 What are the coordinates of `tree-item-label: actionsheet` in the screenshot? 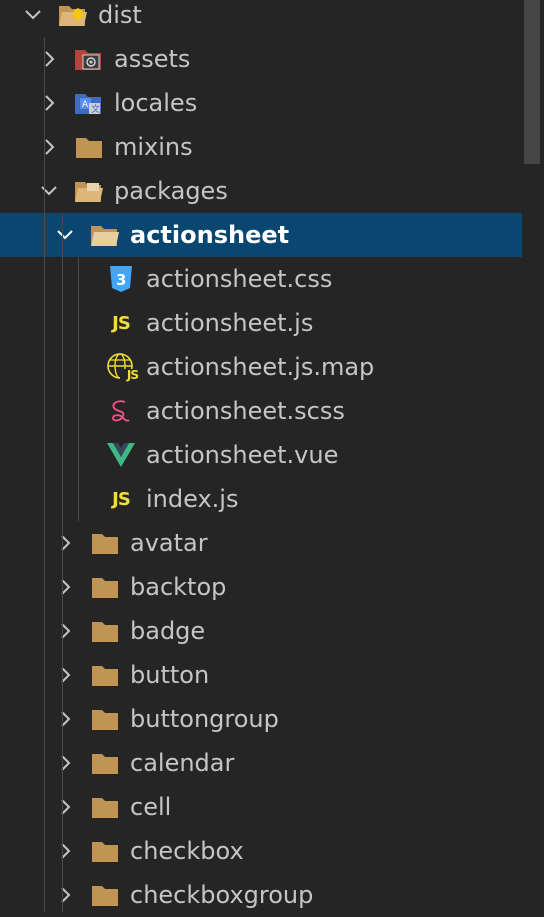 It's located at (210, 235).